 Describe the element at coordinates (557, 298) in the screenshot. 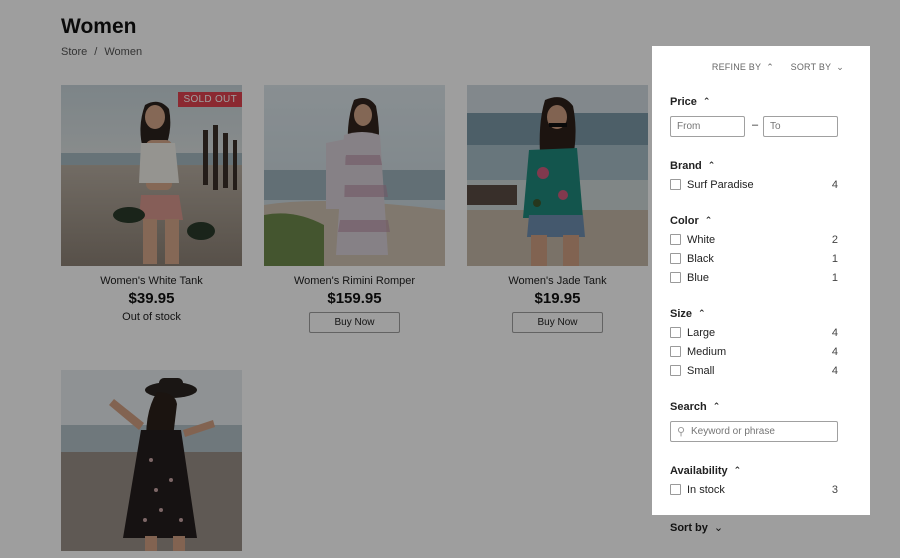

I see `product-price: $19.95` at that location.